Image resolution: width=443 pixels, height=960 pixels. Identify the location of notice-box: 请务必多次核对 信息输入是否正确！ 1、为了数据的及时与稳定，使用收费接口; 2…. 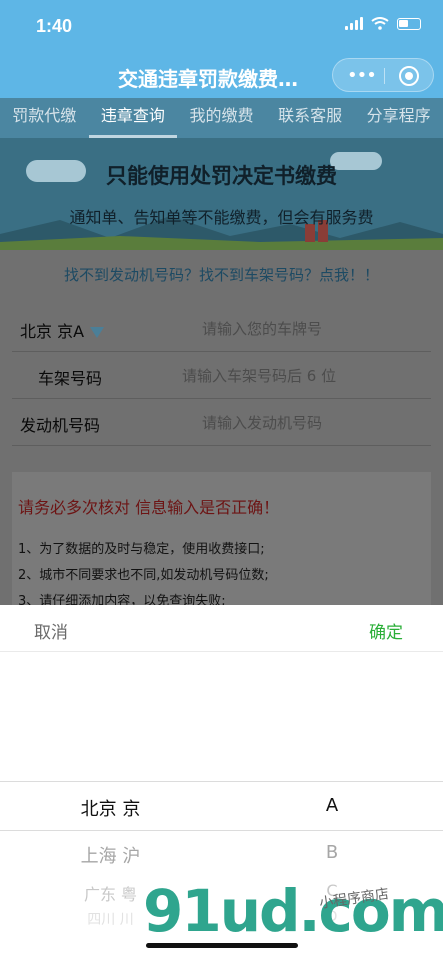
(221, 540).